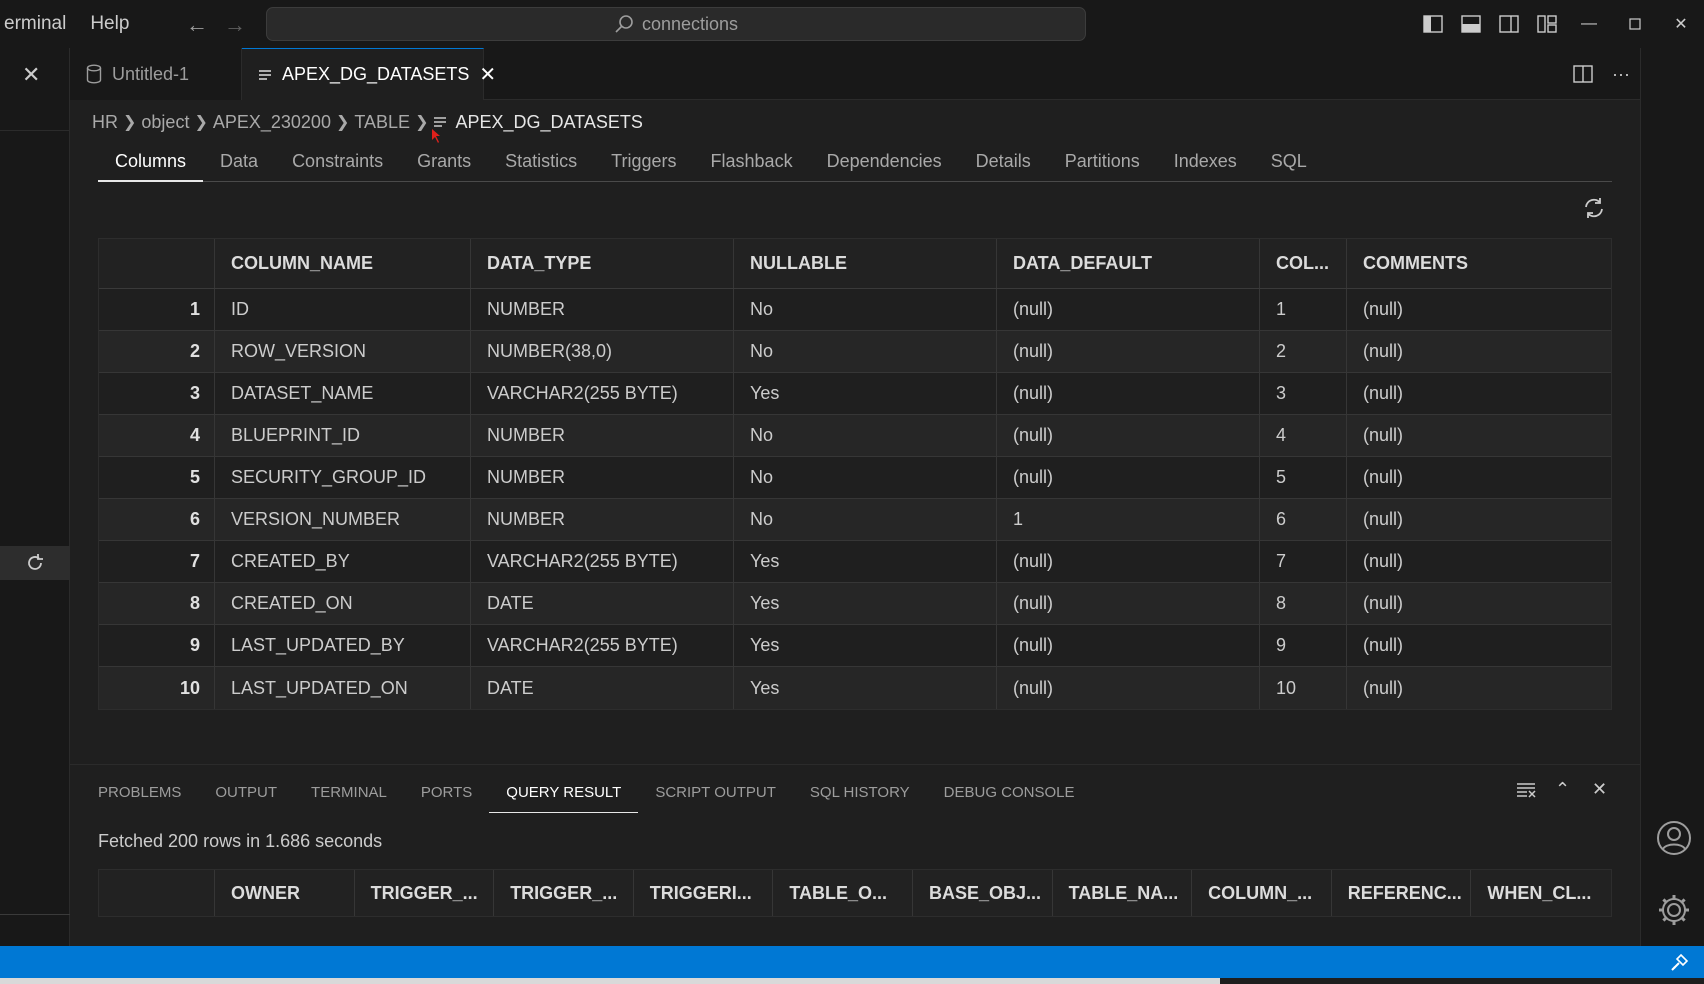 The width and height of the screenshot is (1704, 984). Describe the element at coordinates (343, 351) in the screenshot. I see `table-cell: ROW_VERSION` at that location.